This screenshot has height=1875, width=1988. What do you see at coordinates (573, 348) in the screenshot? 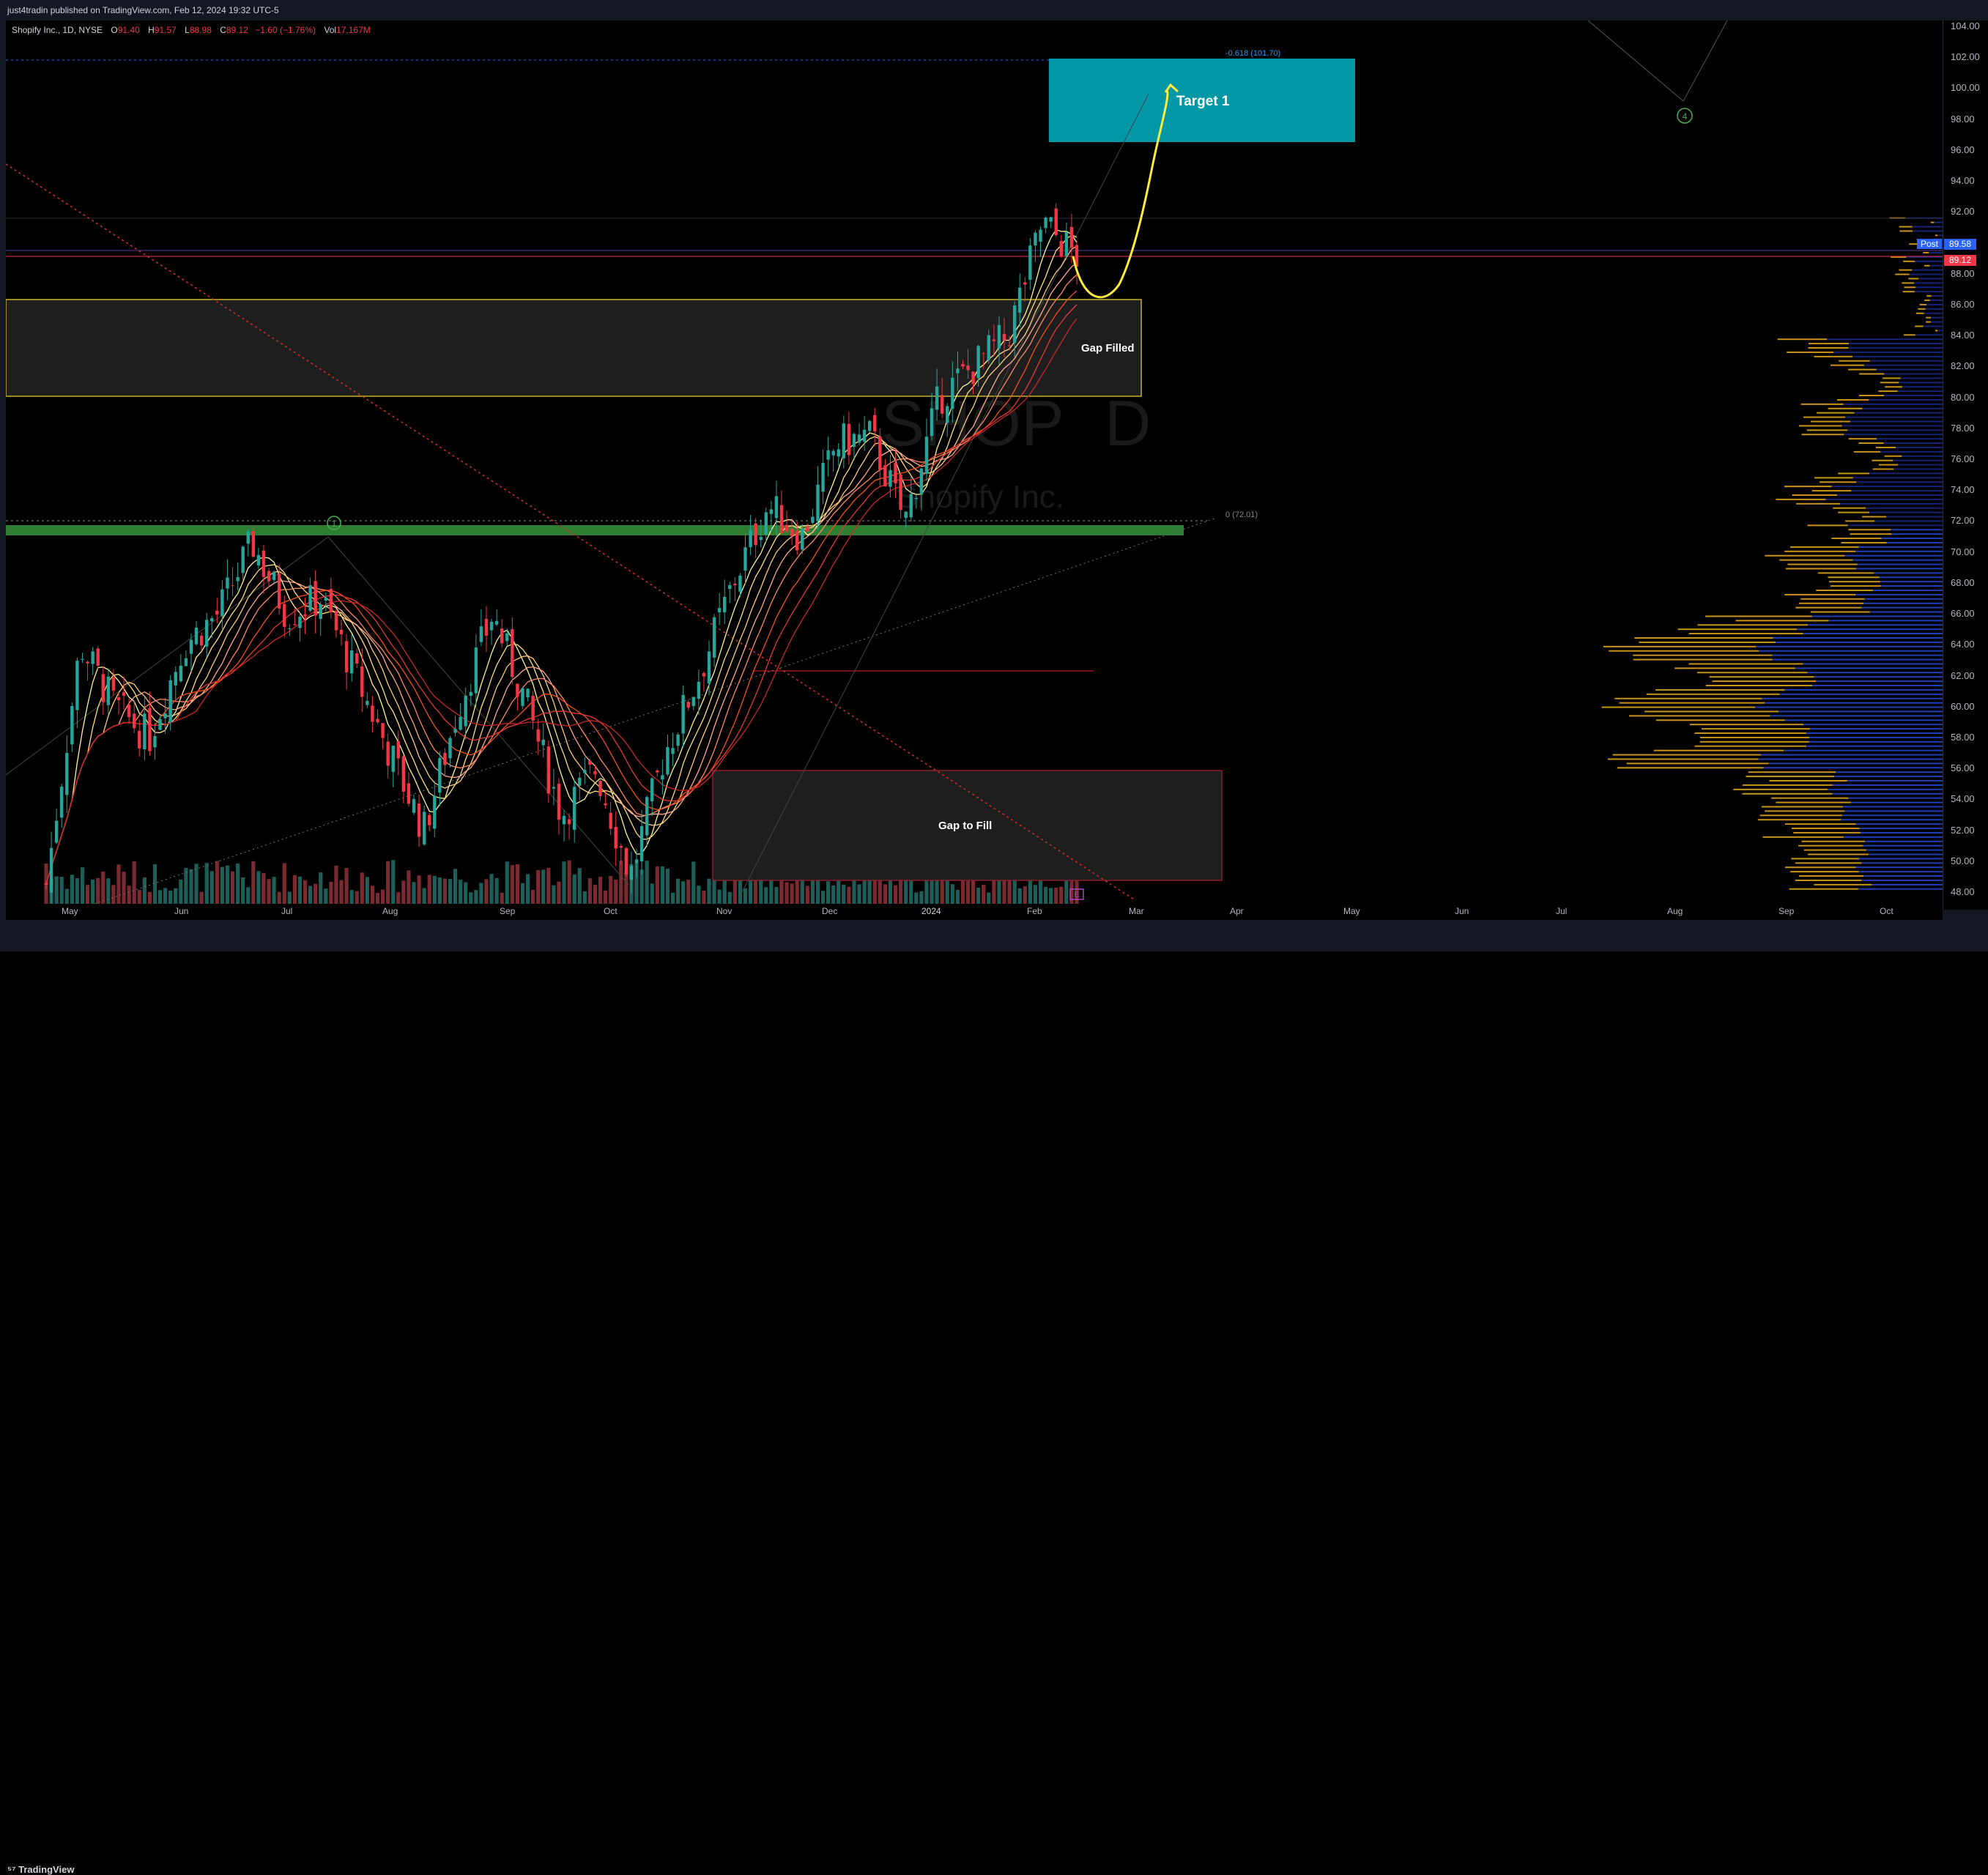
I see `gap-filled-zone` at bounding box center [573, 348].